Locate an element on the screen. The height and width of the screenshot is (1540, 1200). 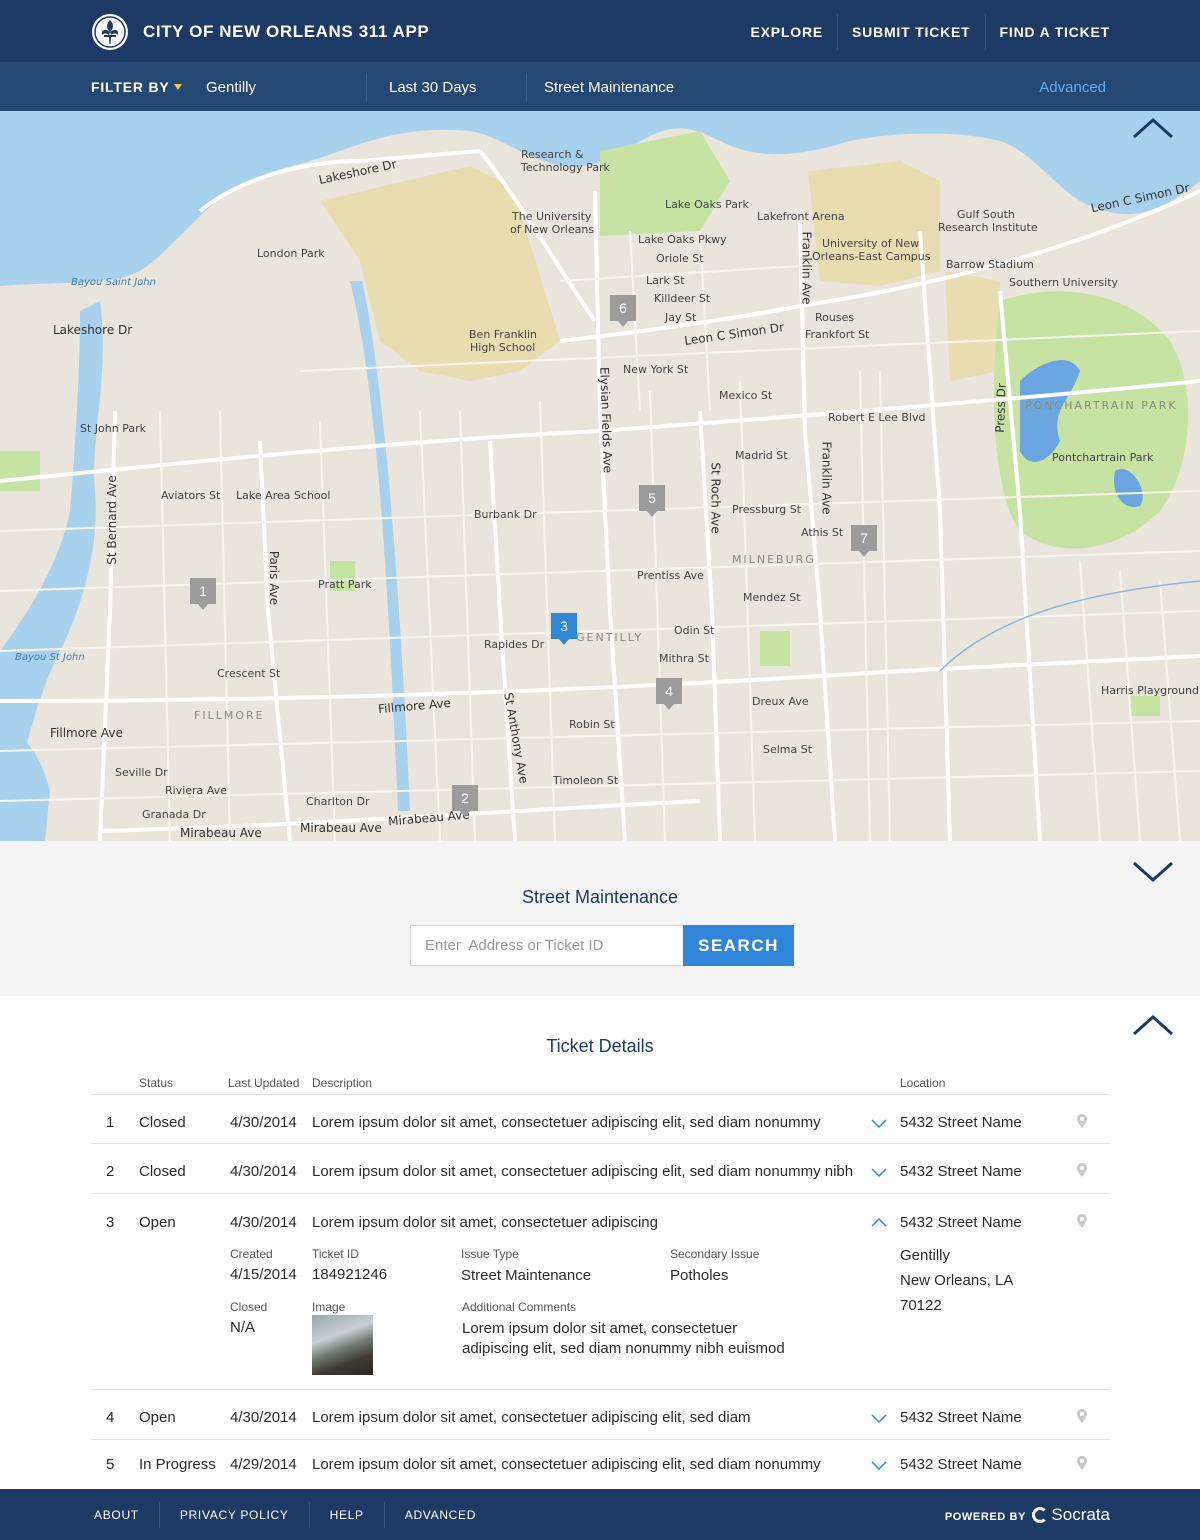
nav-explore: EXPLORE is located at coordinates (787, 32).